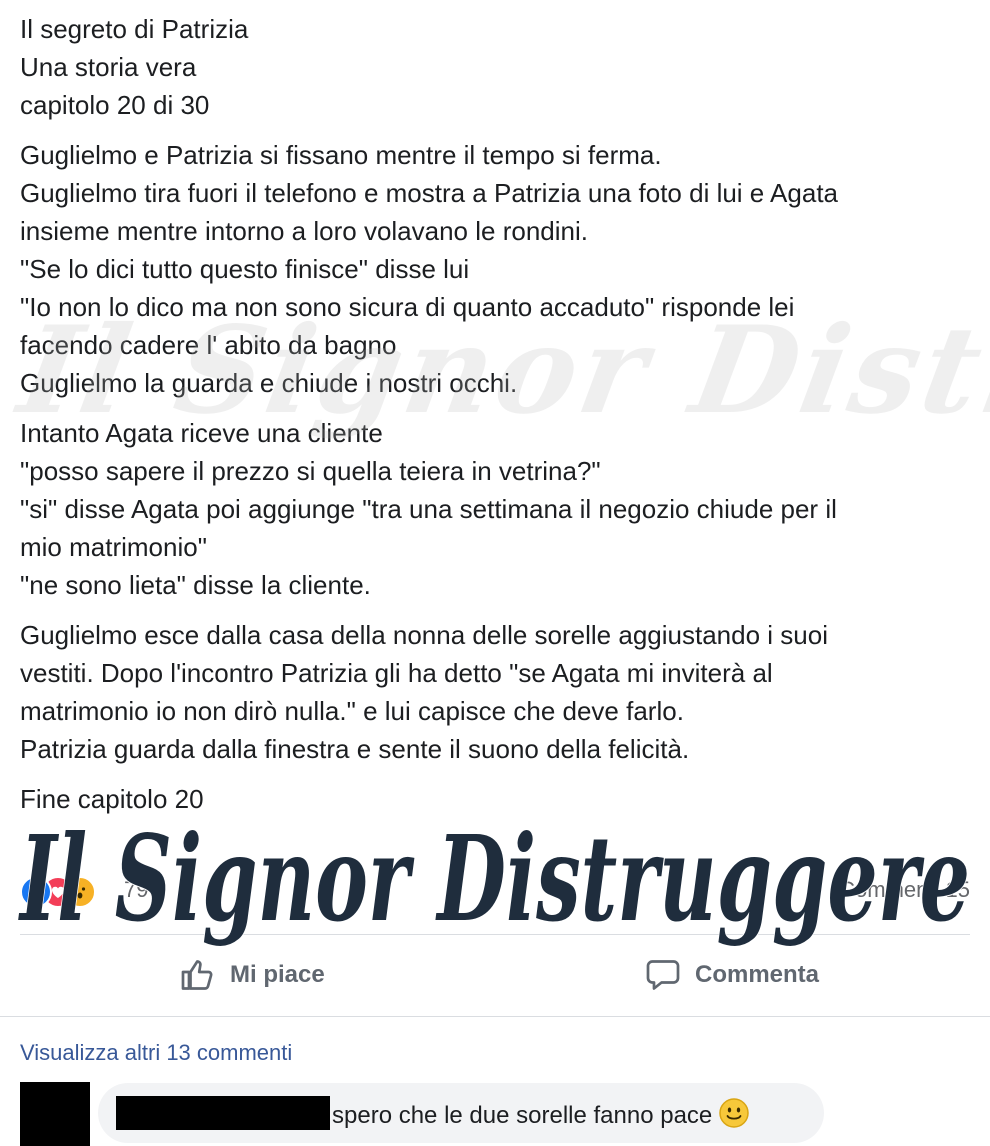 This screenshot has height=1146, width=990. I want to click on avatar, so click(55, 1114).